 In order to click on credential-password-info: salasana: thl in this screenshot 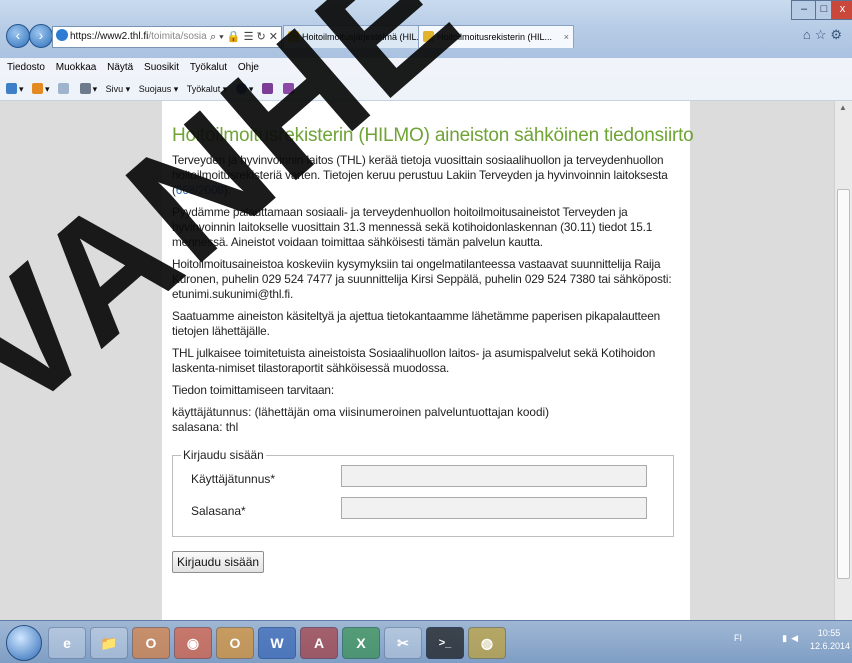, I will do `click(205, 427)`.